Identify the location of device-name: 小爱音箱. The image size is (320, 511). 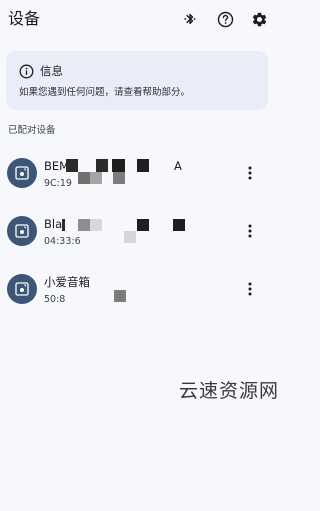
(67, 282).